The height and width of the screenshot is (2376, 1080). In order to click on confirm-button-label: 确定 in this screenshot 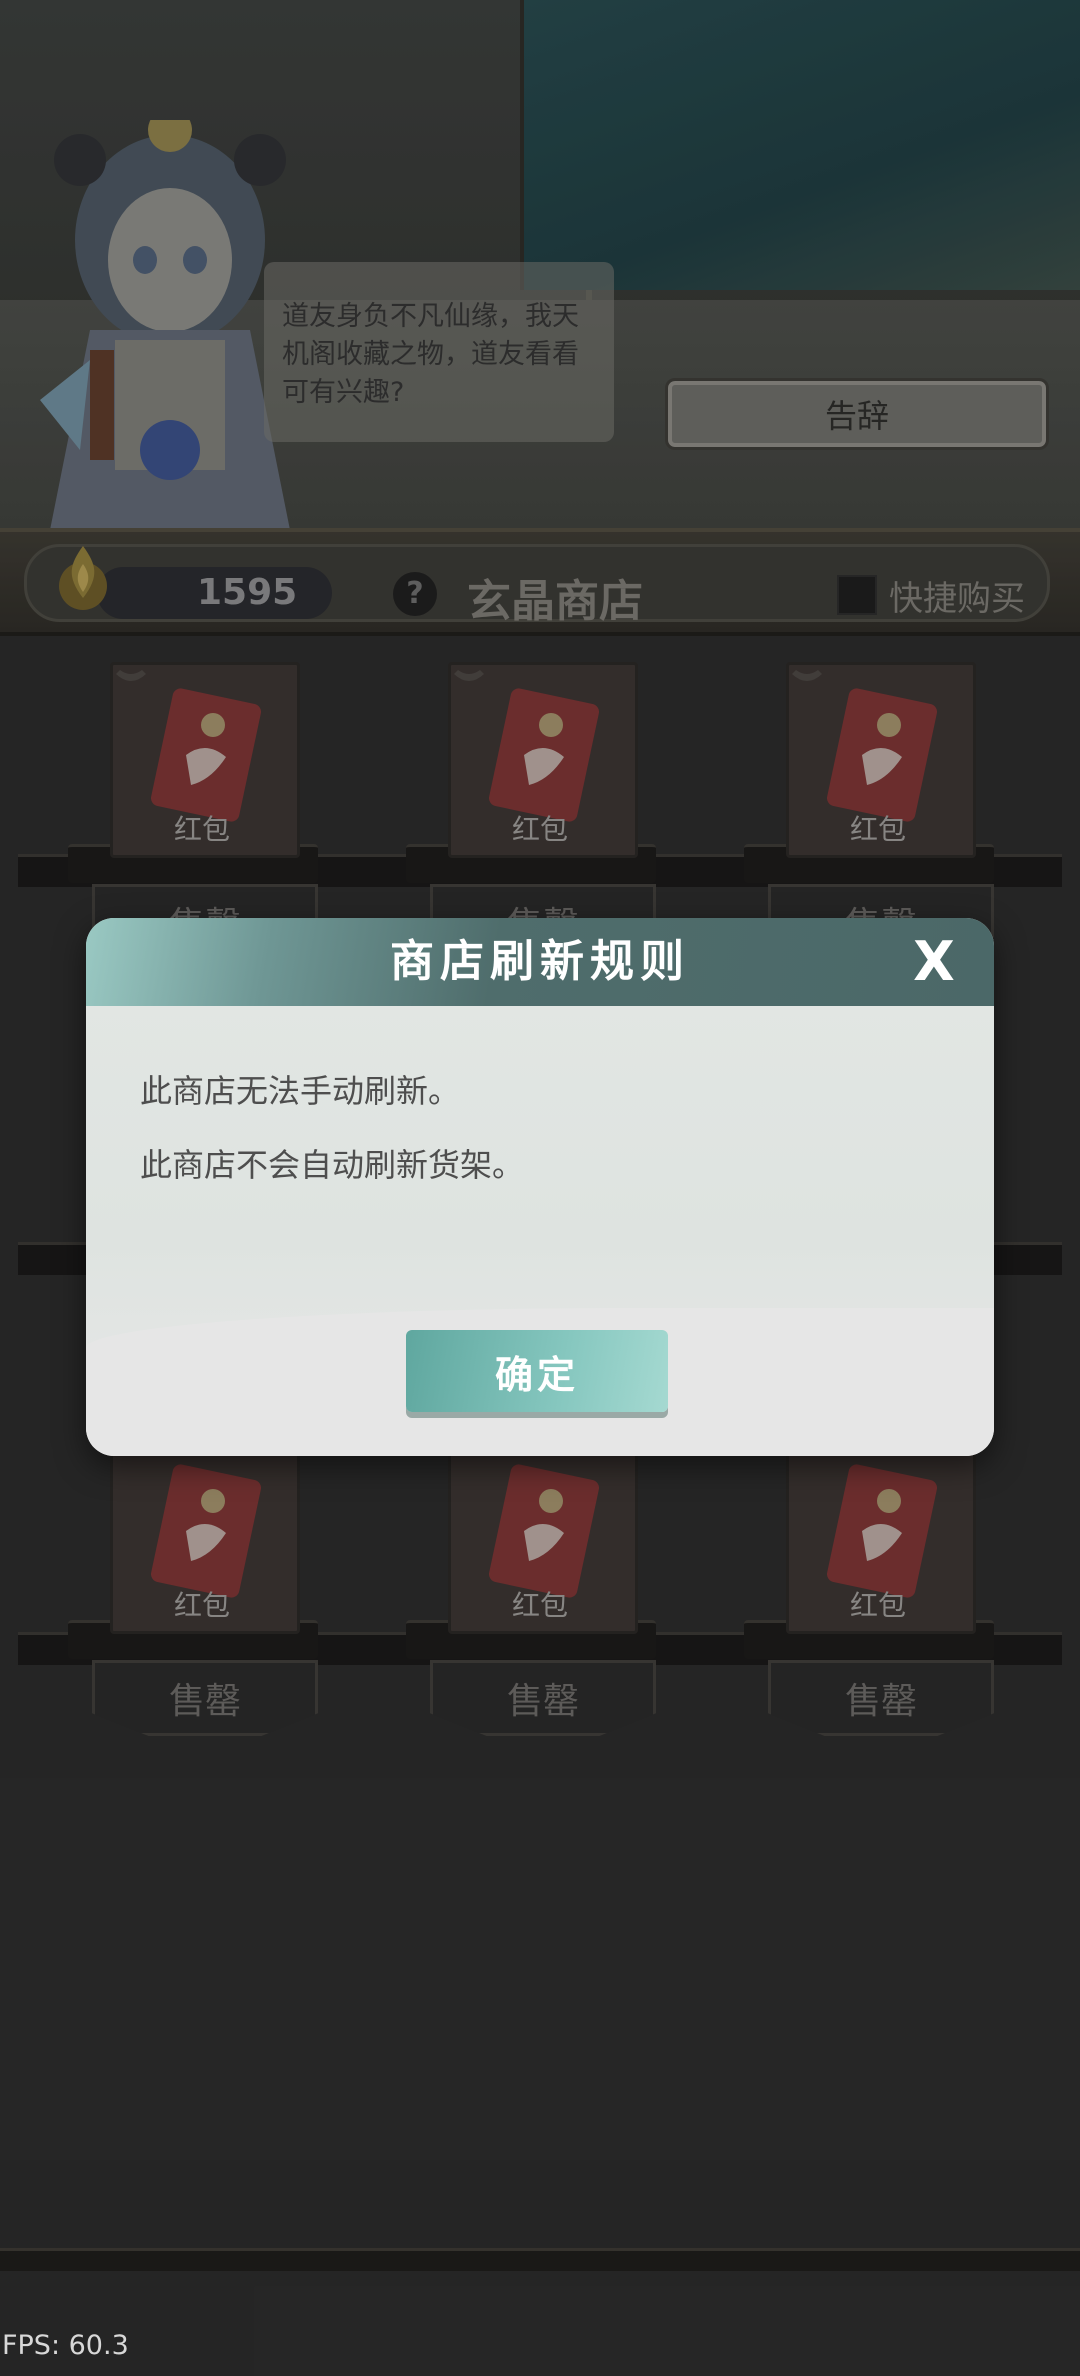, I will do `click(536, 1374)`.